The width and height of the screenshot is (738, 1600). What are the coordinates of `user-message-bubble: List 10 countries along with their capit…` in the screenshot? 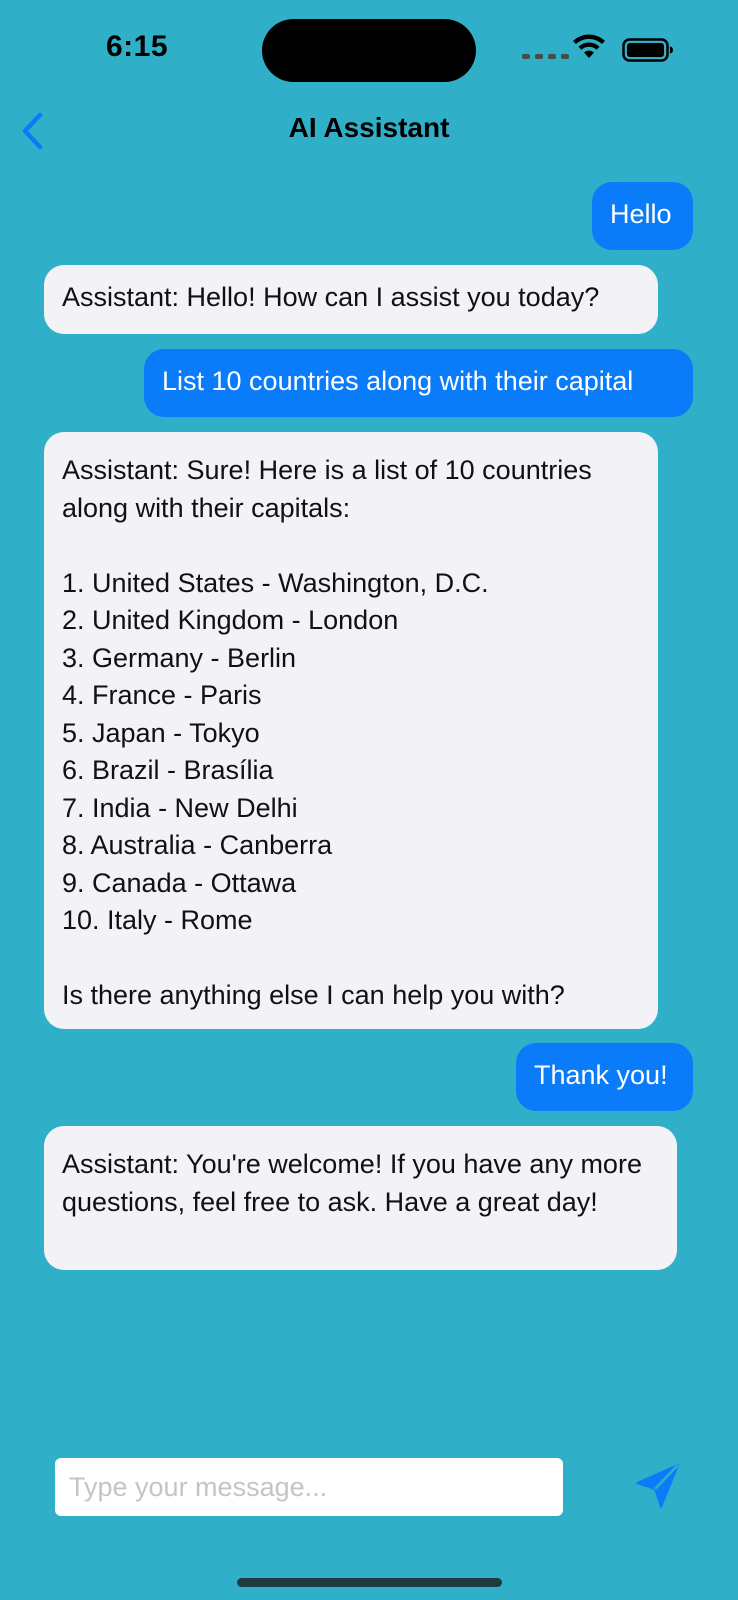 It's located at (418, 383).